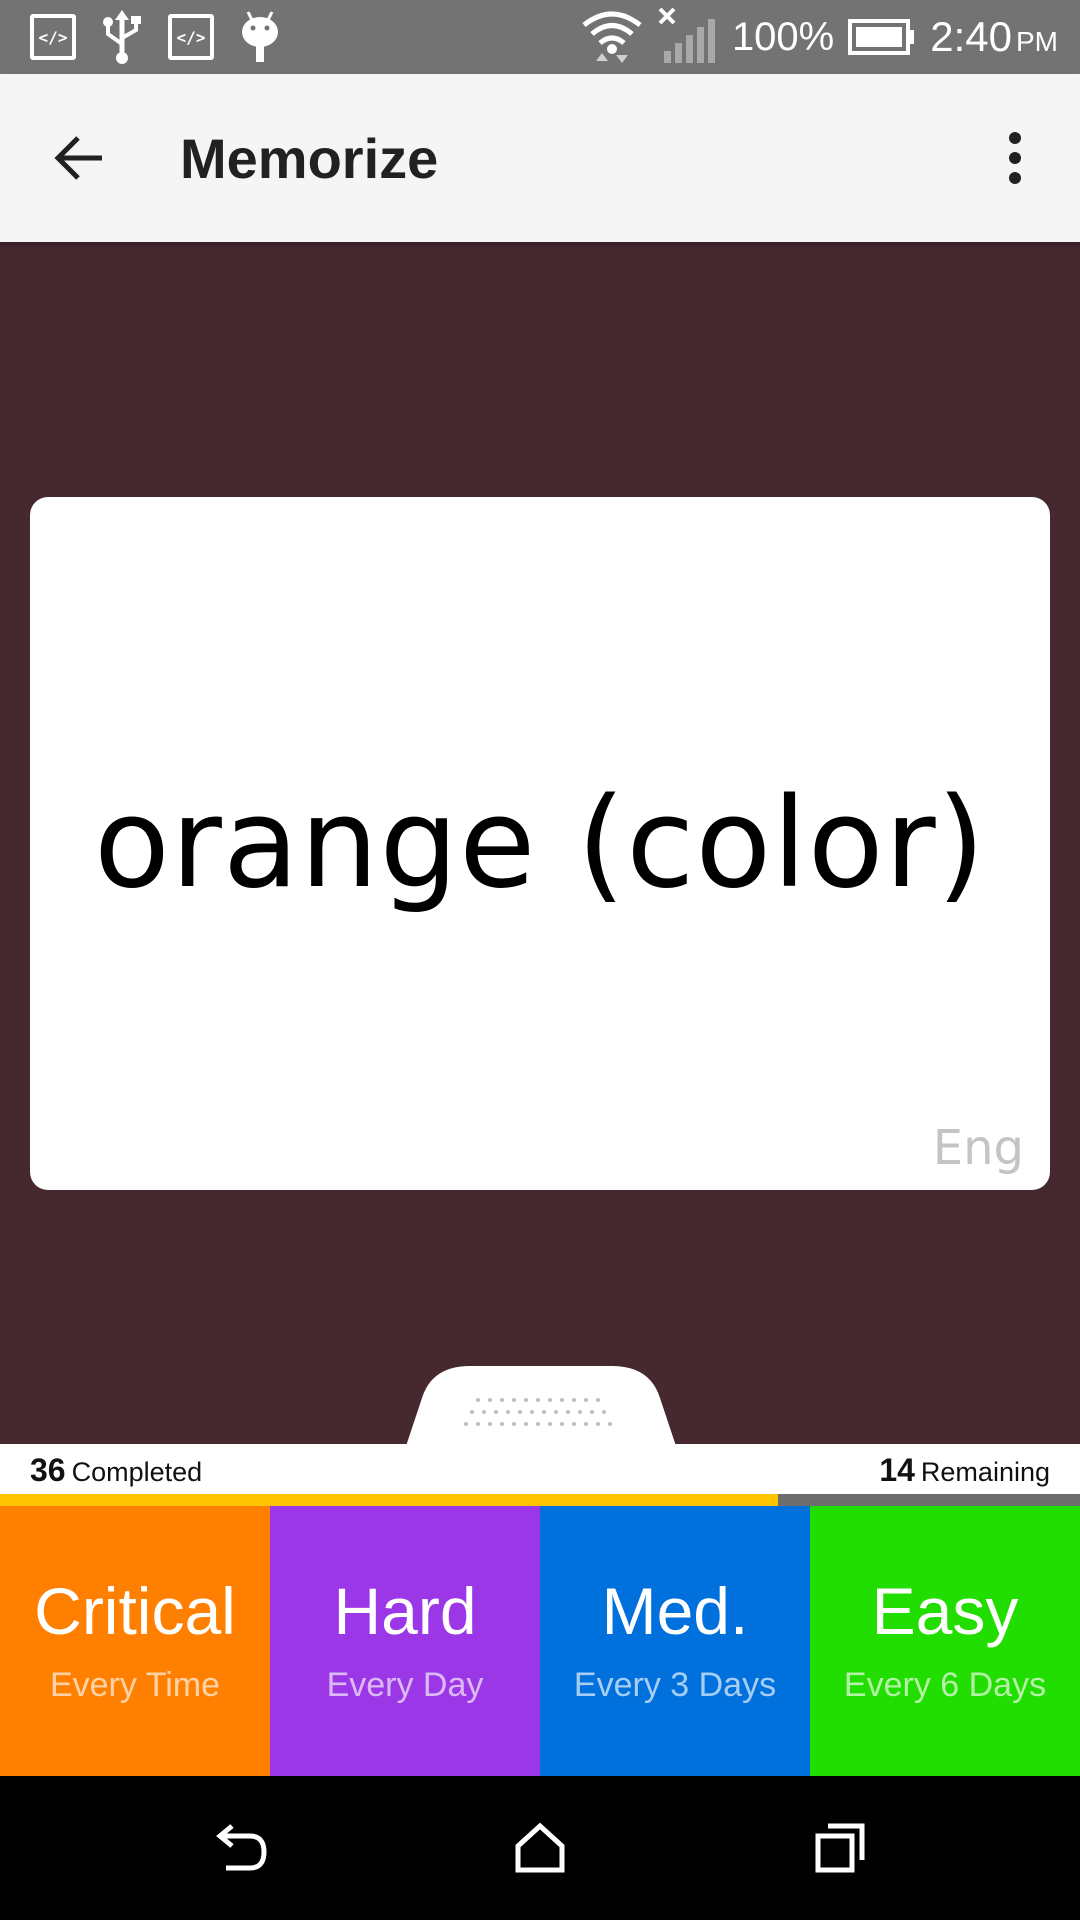 The height and width of the screenshot is (1920, 1080). Describe the element at coordinates (881, 37) in the screenshot. I see `battery-icon` at that location.